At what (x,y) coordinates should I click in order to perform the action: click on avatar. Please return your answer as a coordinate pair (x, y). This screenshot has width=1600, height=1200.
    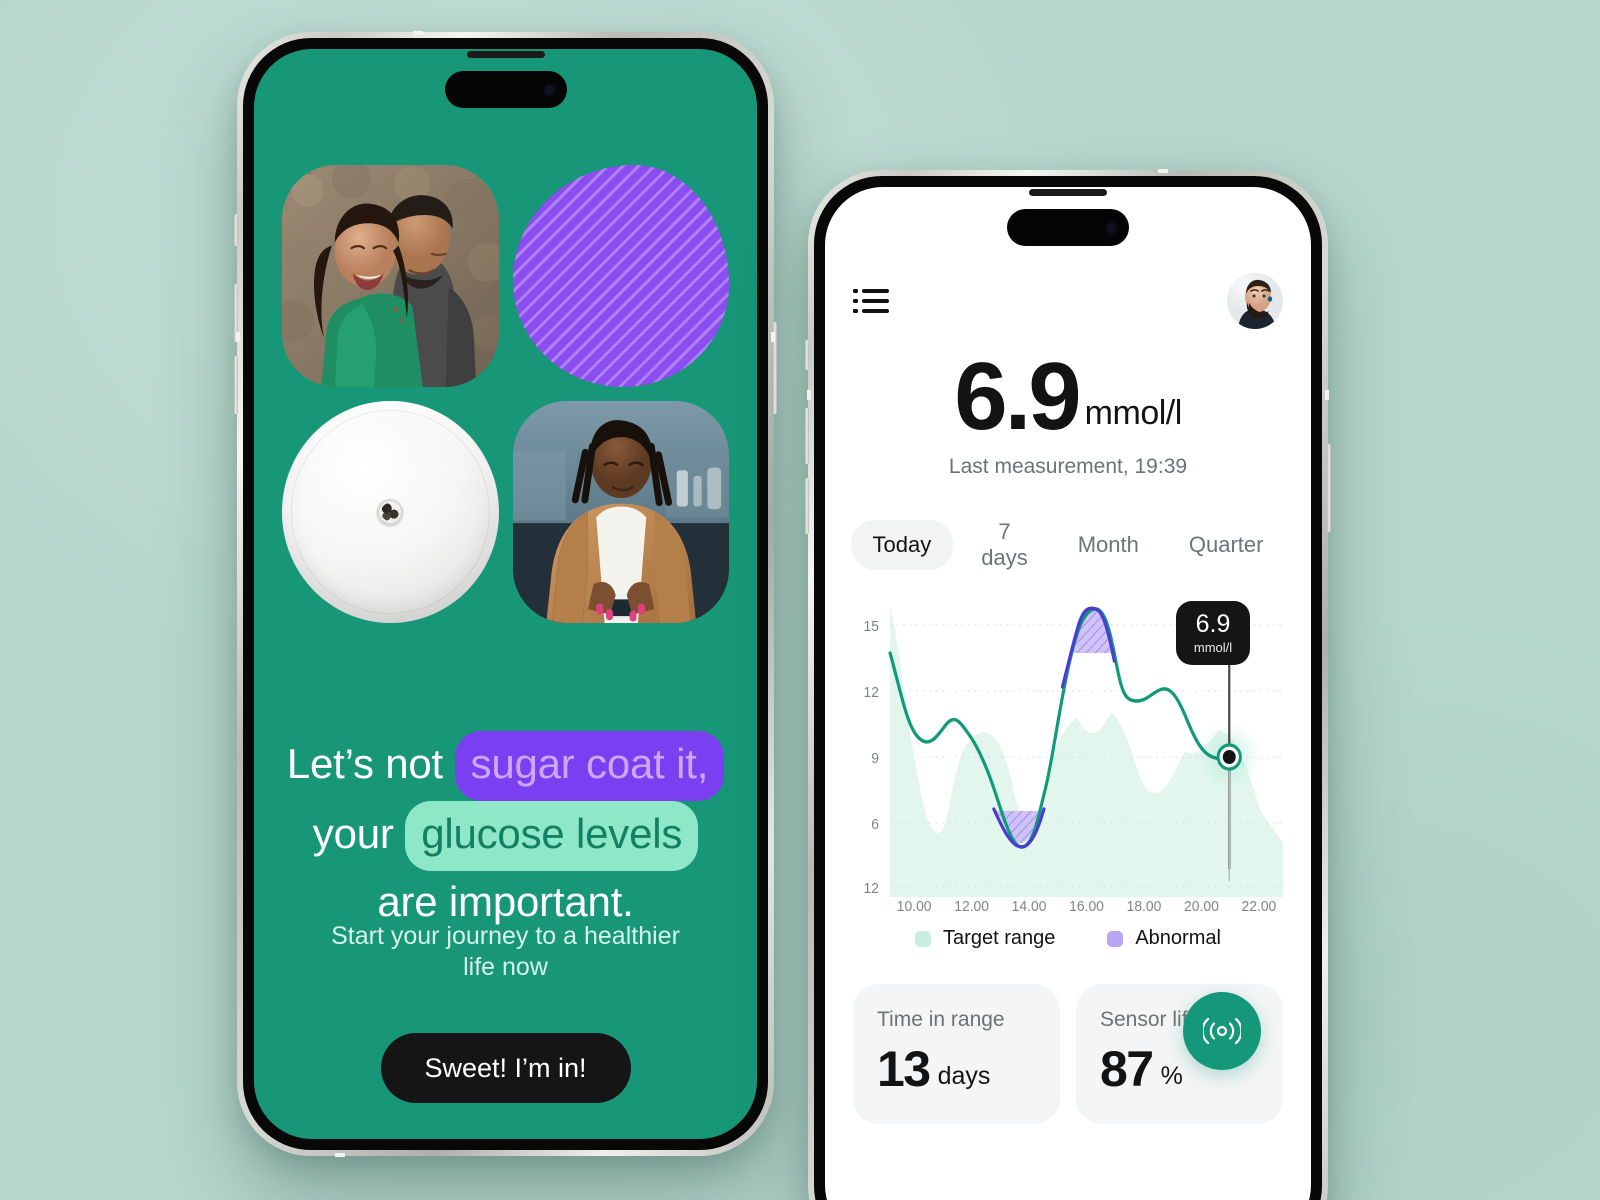
    Looking at the image, I should click on (1255, 301).